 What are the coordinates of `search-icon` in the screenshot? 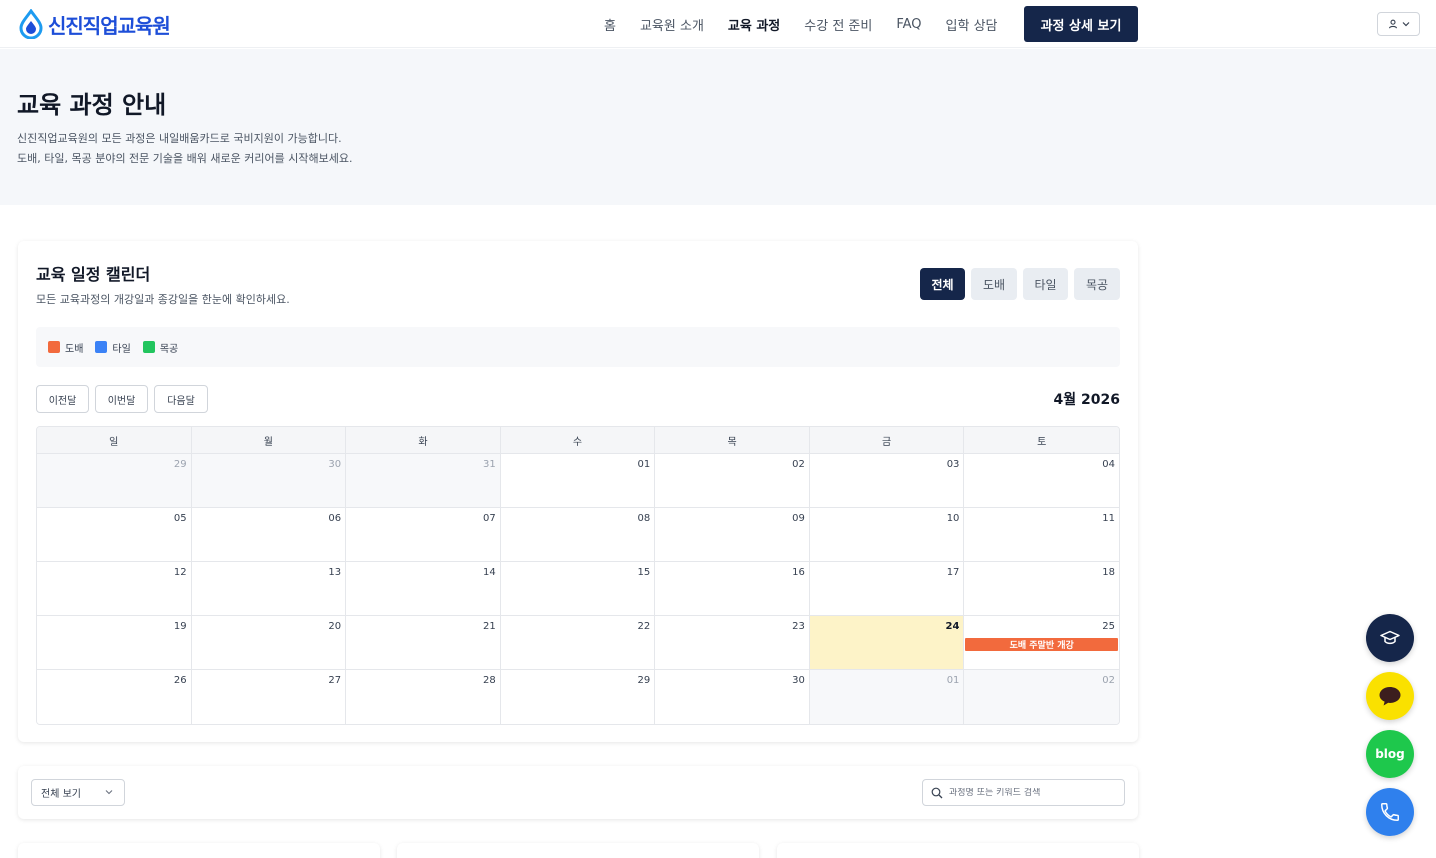 It's located at (937, 792).